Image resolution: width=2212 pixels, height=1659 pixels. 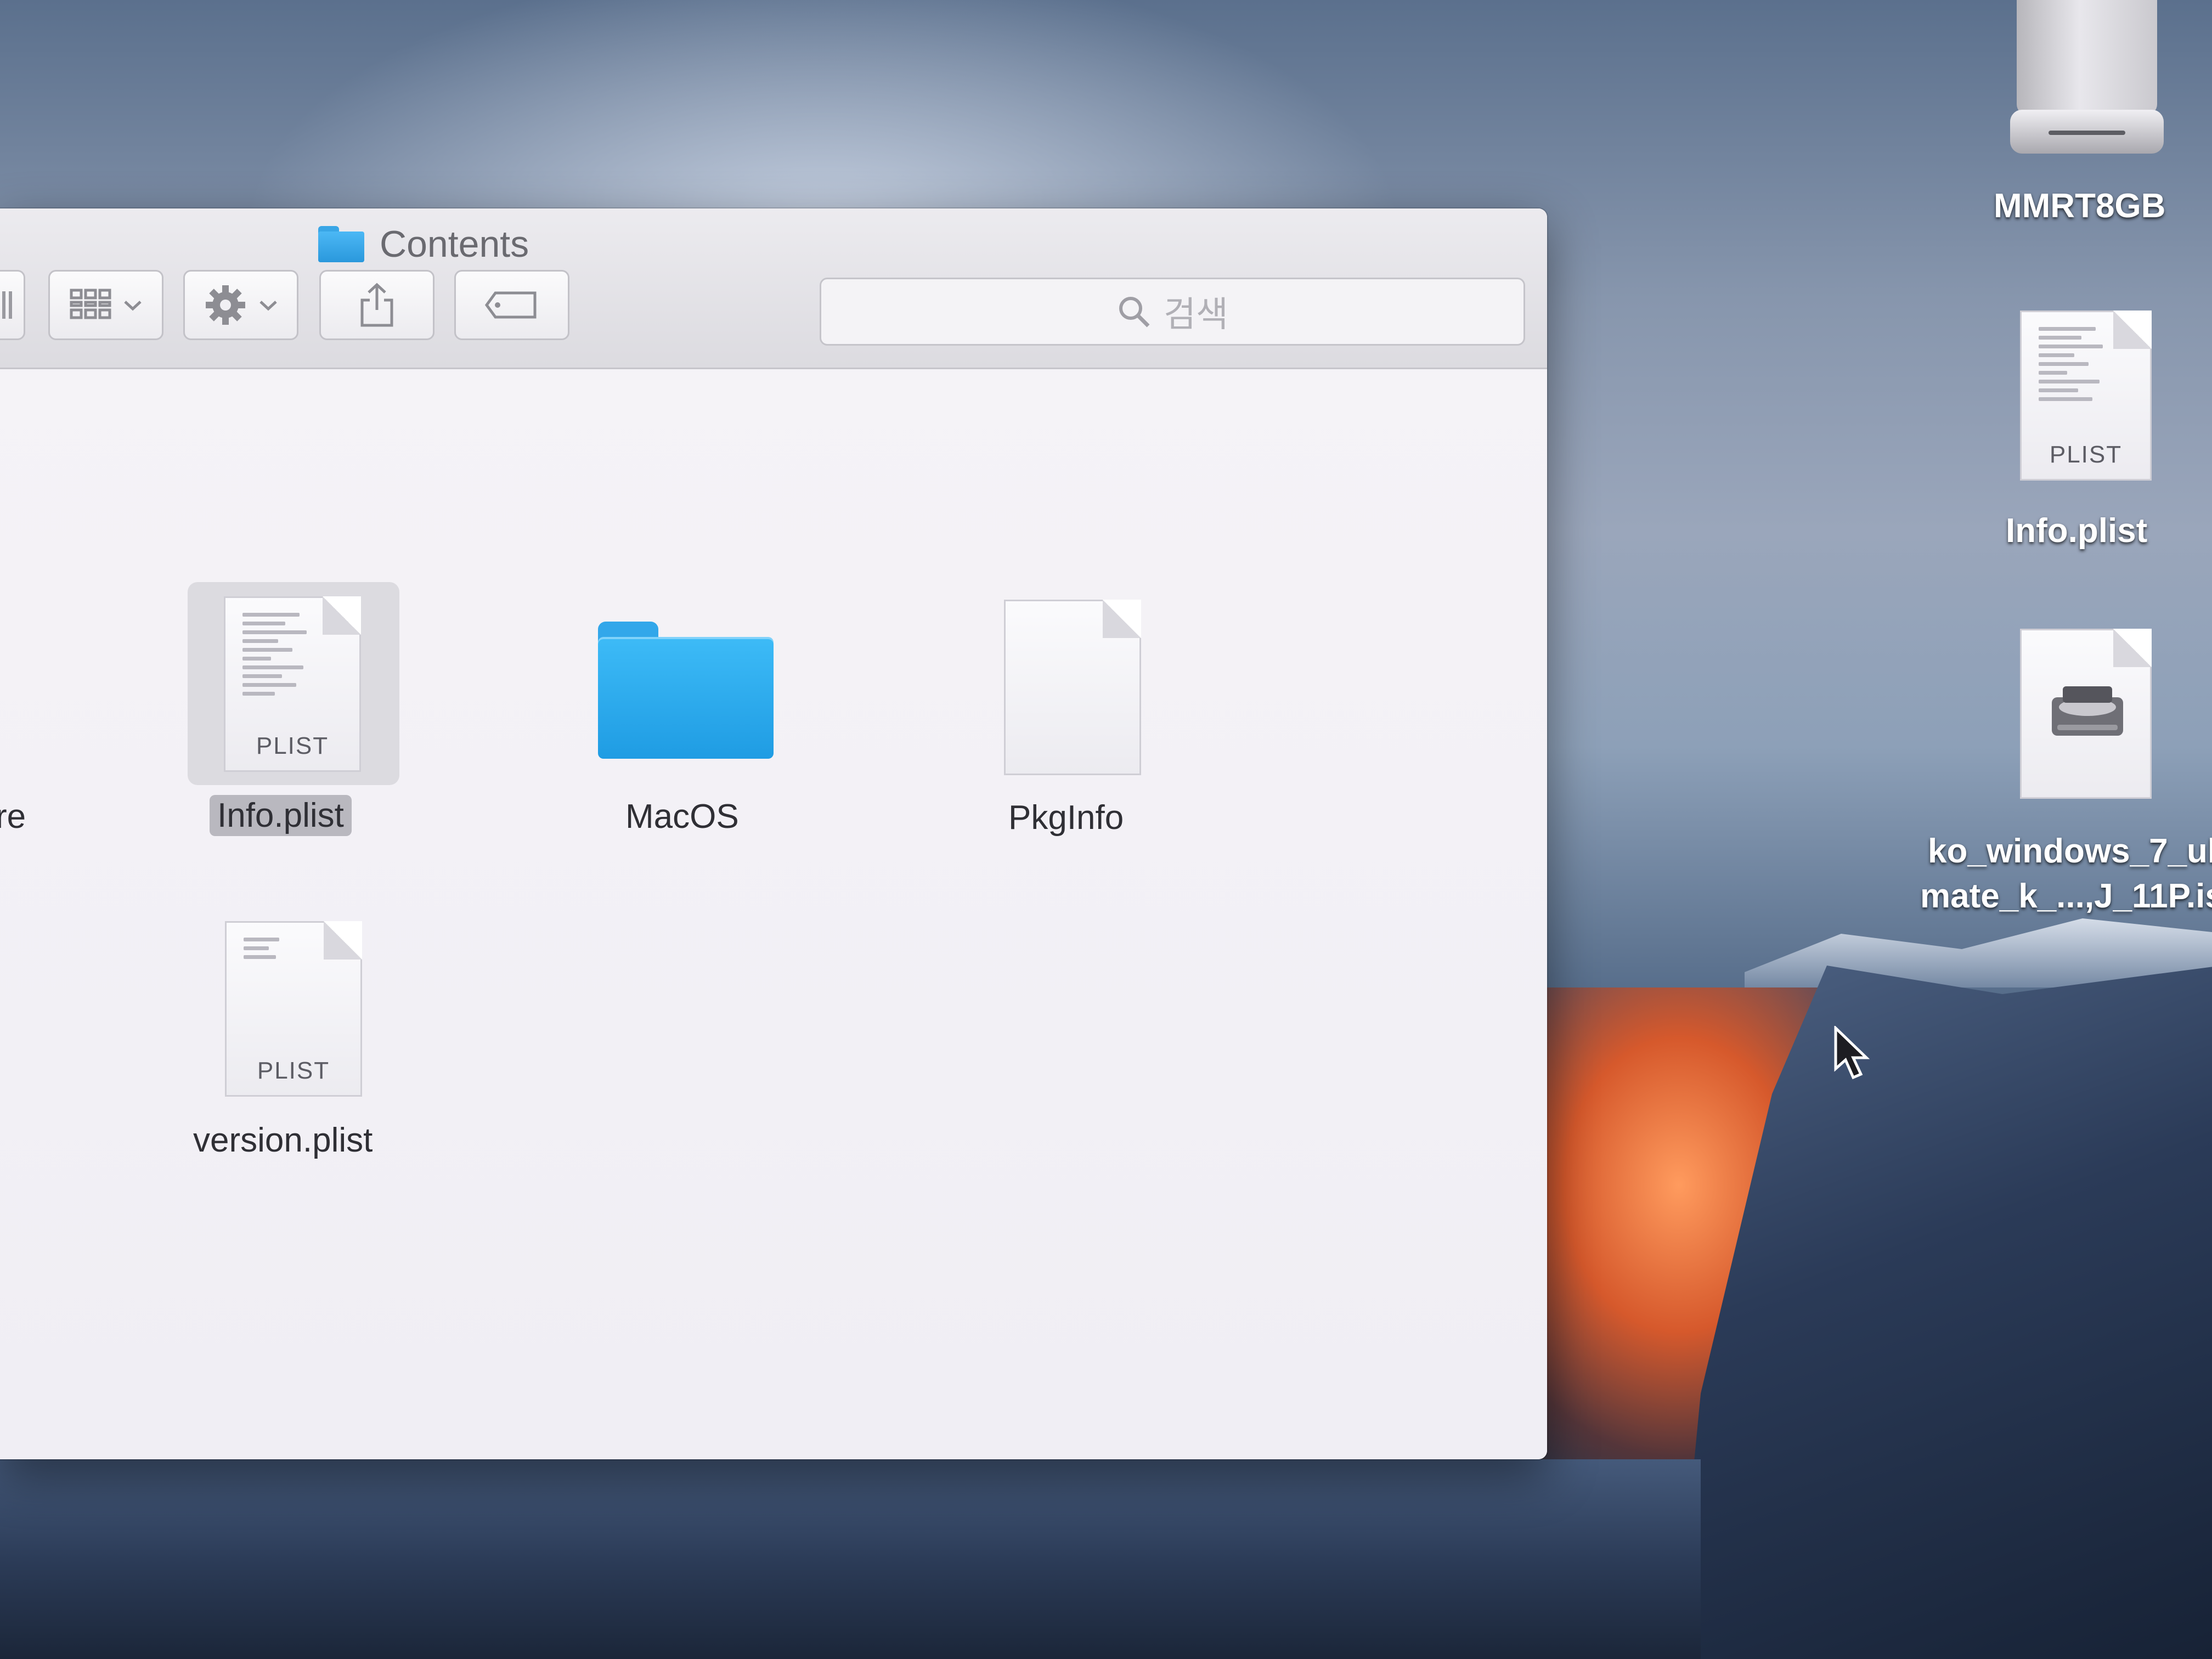 I want to click on share-button, so click(x=377, y=305).